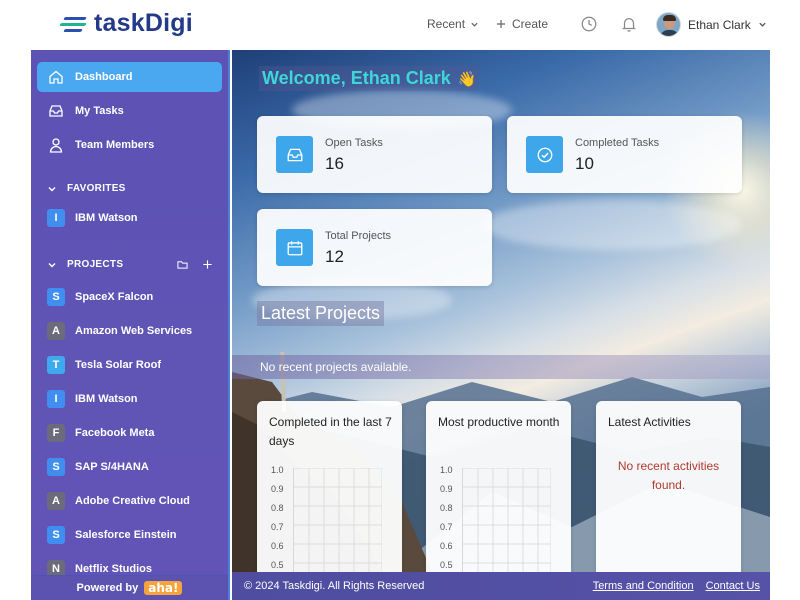 This screenshot has width=800, height=600. I want to click on plus-icon, so click(501, 24).